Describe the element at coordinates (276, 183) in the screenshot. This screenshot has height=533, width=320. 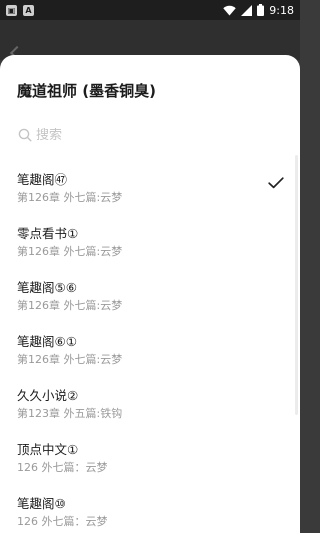
I see `checkmark-icon` at that location.